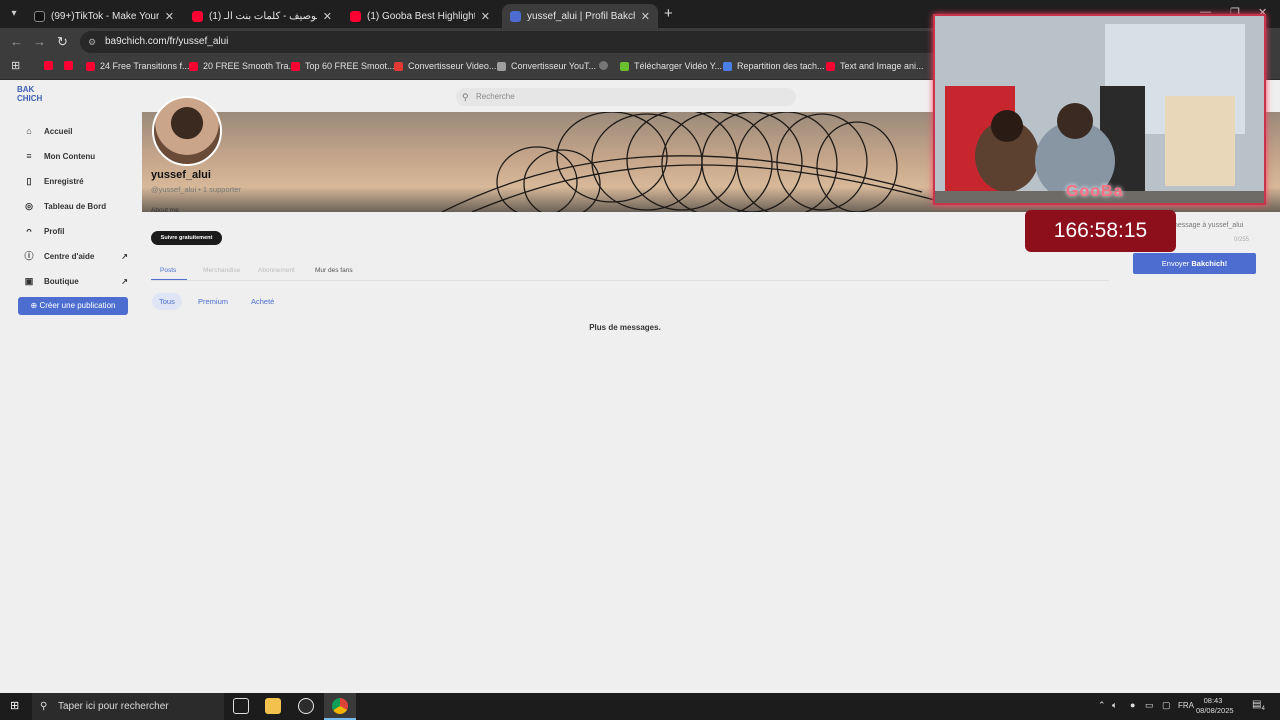  I want to click on profile-avatar, so click(187, 131).